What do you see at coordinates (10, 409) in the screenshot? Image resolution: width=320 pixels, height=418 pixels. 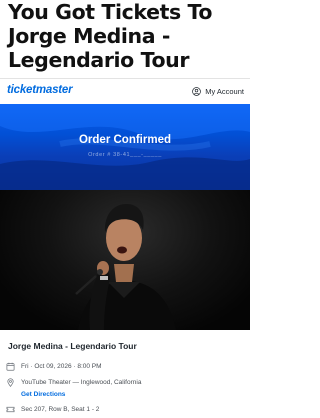 I see `ticket-icon` at bounding box center [10, 409].